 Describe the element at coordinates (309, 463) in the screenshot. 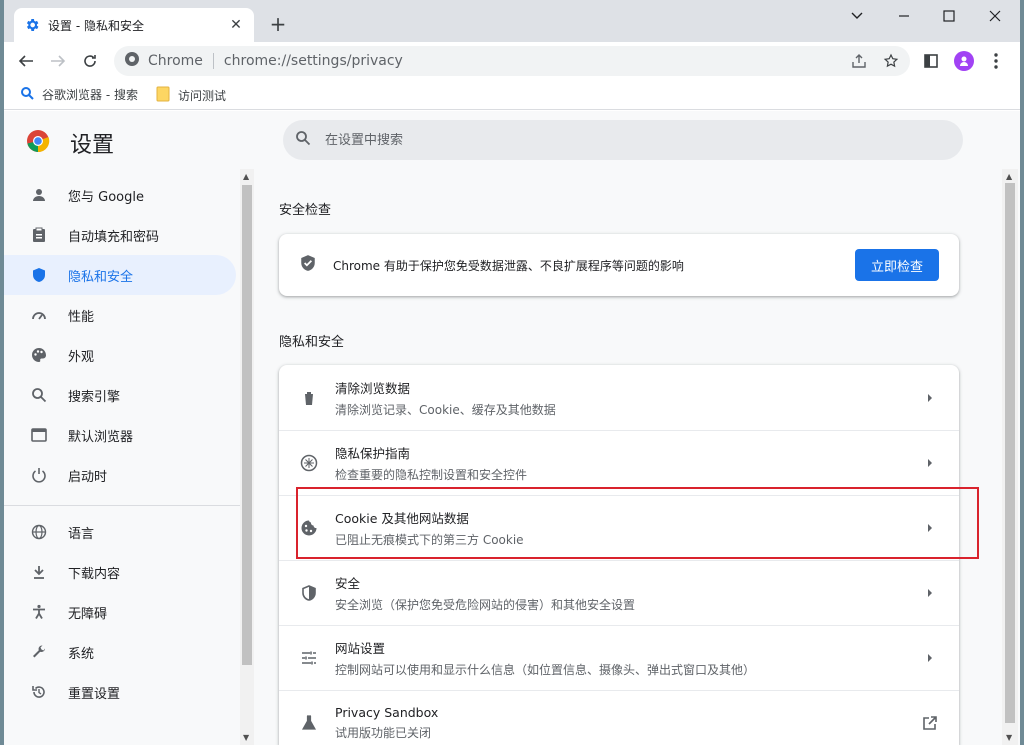

I see `privacy-guide-icon` at that location.